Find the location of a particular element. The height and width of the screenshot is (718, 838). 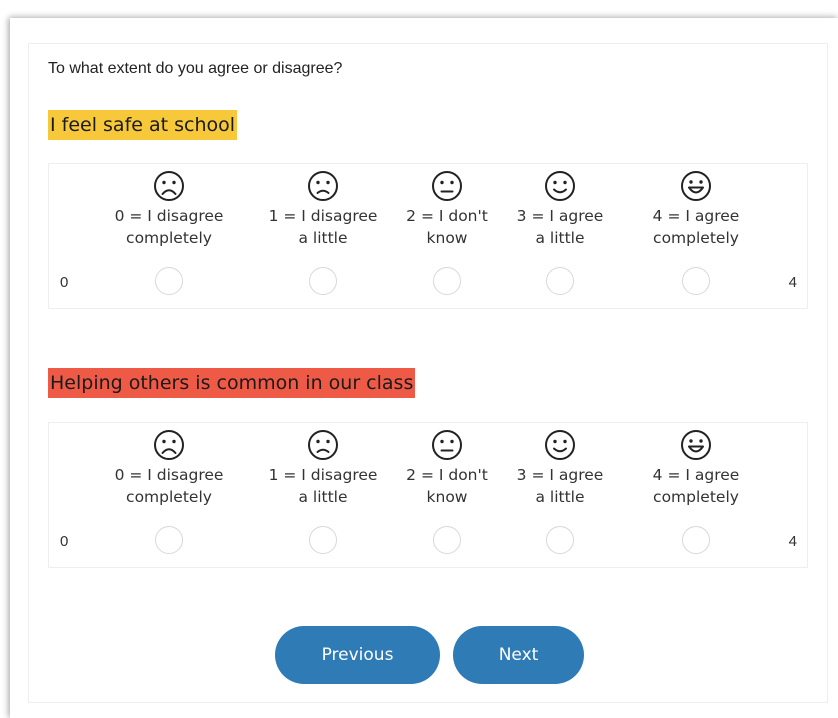

question-prompt: To what extent do you agree or disagree? is located at coordinates (195, 68).